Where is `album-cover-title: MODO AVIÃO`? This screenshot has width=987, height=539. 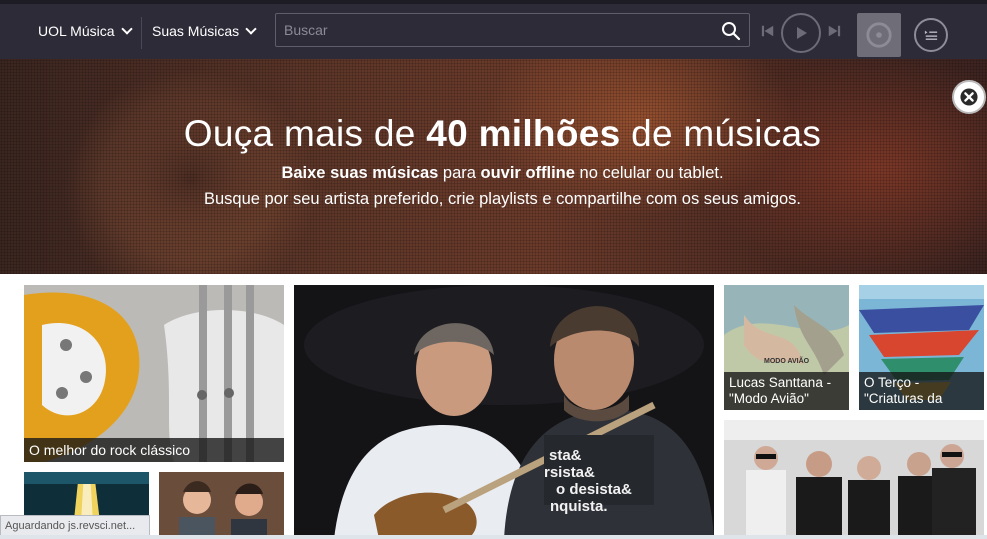 album-cover-title: MODO AVIÃO is located at coordinates (787, 360).